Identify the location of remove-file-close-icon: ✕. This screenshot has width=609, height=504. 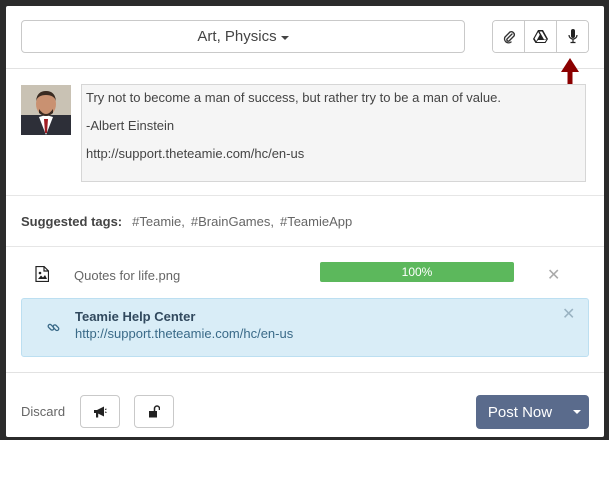
(553, 275).